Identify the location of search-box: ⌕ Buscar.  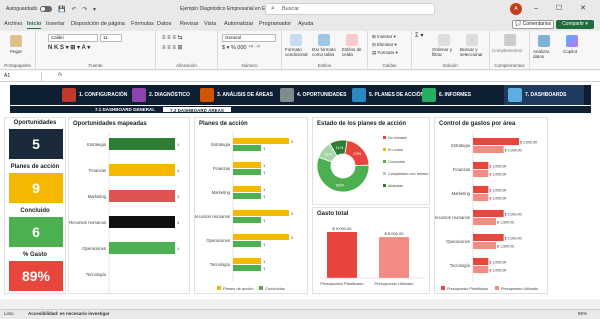
(350, 9).